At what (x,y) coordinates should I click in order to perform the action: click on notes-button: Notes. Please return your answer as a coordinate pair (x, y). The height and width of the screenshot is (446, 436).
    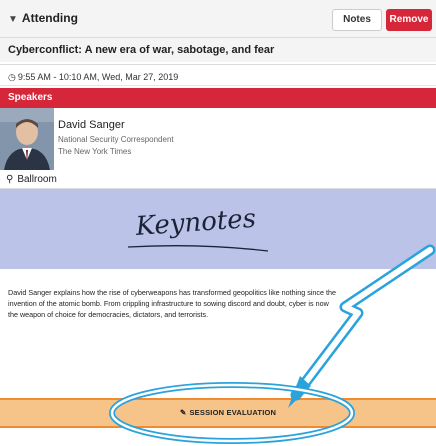
    Looking at the image, I should click on (357, 20).